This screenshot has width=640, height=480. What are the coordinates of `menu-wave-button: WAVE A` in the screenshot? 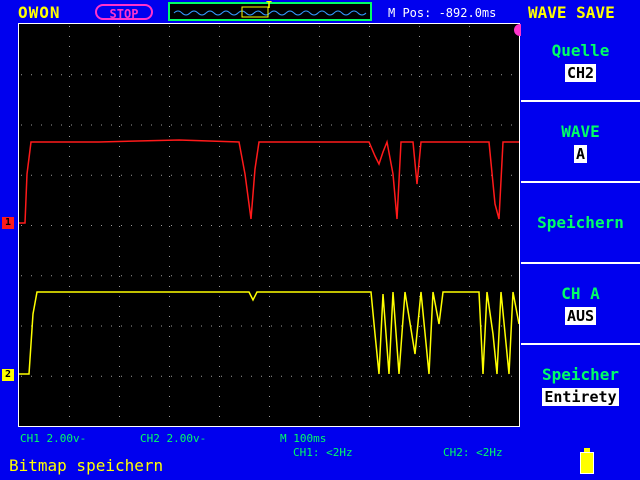 It's located at (580, 143).